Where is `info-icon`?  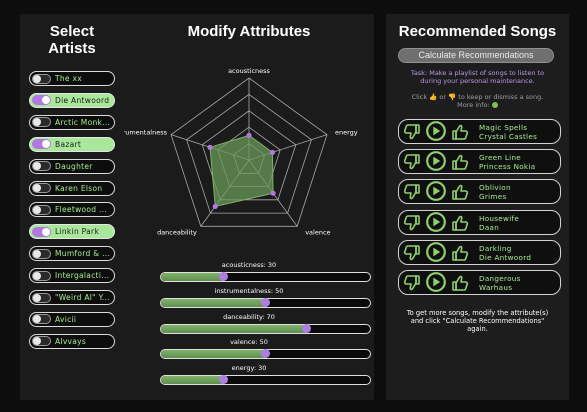
info-icon is located at coordinates (494, 105).